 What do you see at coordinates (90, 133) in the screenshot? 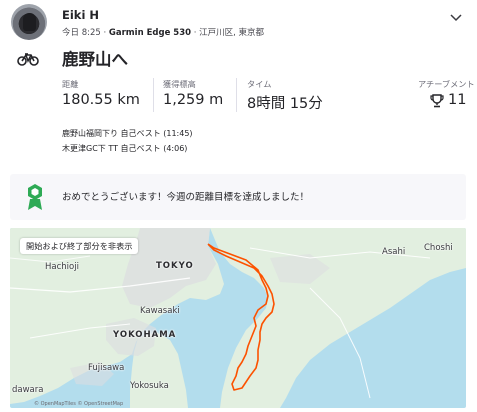
I see `segment-name: 鹿野山福岡下り` at bounding box center [90, 133].